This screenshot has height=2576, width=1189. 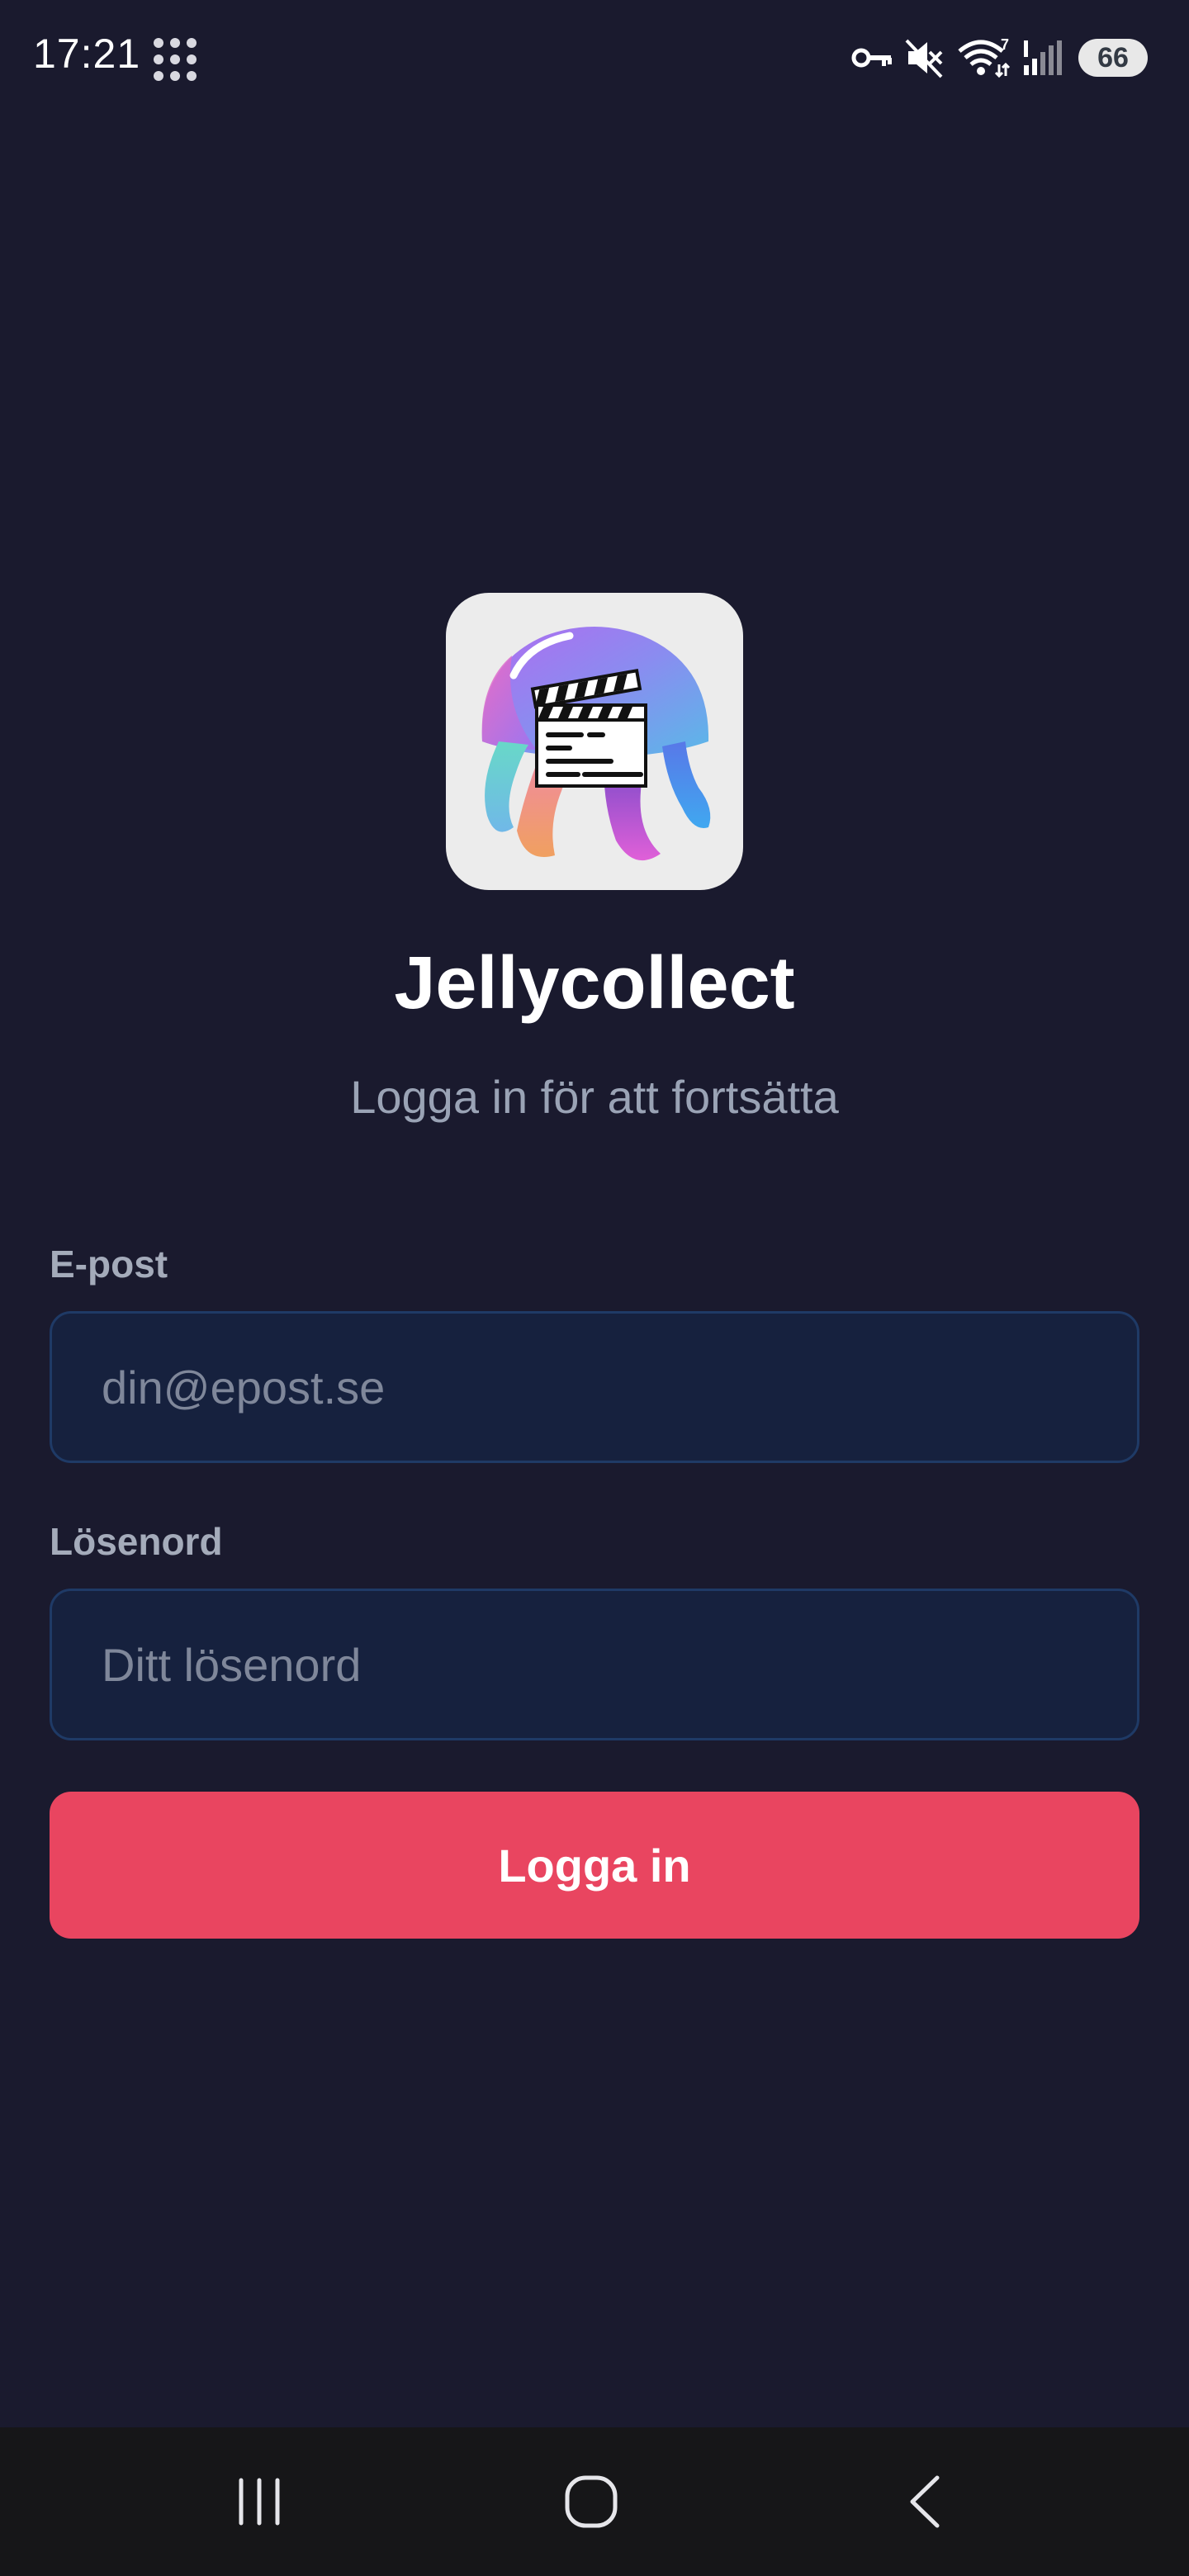 I want to click on email-label: E-post, so click(x=109, y=1264).